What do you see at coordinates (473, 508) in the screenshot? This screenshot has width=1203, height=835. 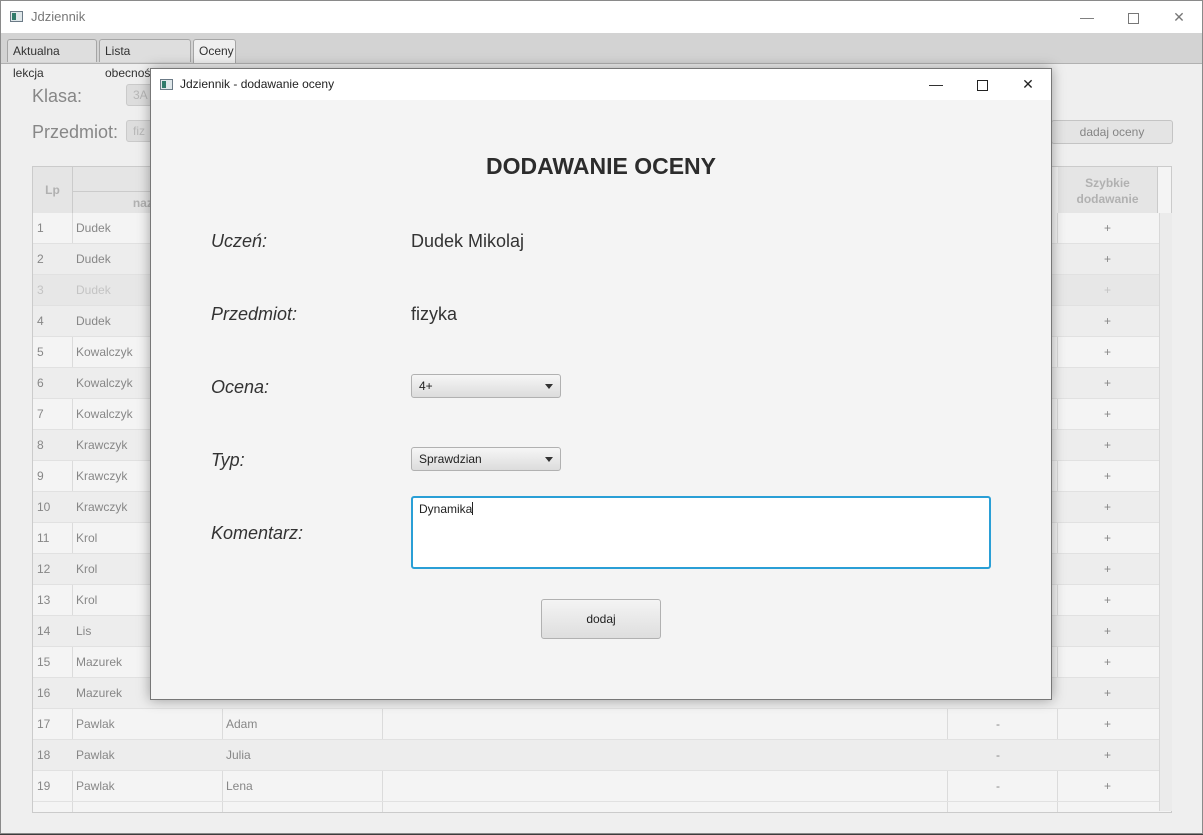 I see `text-caret` at bounding box center [473, 508].